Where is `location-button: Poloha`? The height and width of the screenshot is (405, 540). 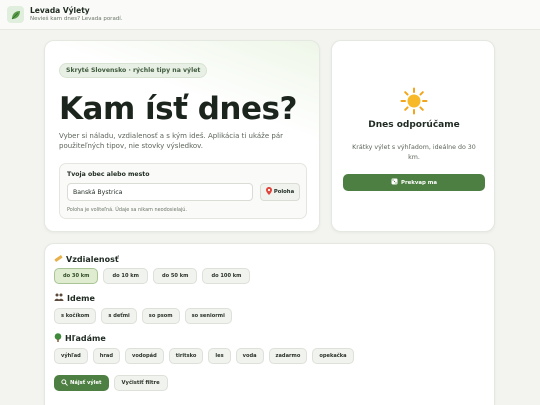
location-button: Poloha is located at coordinates (280, 192).